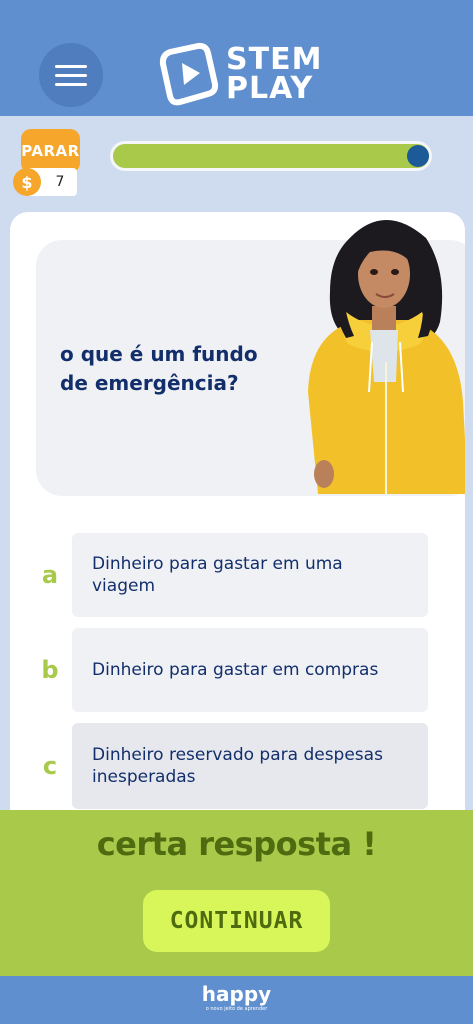 The image size is (473, 1024). What do you see at coordinates (236, 921) in the screenshot?
I see `continue-button: CONTINUAR` at bounding box center [236, 921].